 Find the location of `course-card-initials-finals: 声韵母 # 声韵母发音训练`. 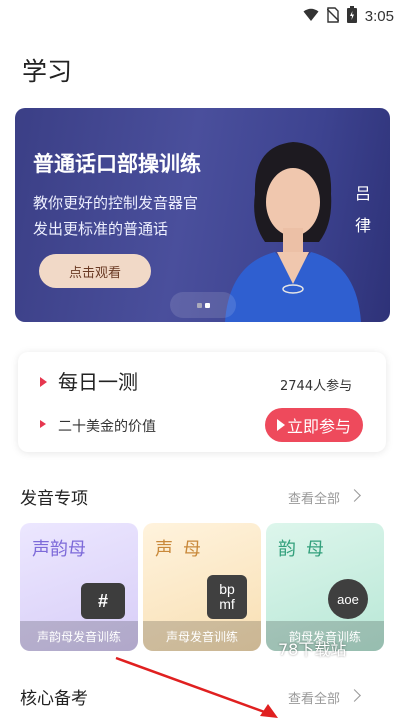

course-card-initials-finals: 声韵母 # 声韵母发音训练 is located at coordinates (79, 587).